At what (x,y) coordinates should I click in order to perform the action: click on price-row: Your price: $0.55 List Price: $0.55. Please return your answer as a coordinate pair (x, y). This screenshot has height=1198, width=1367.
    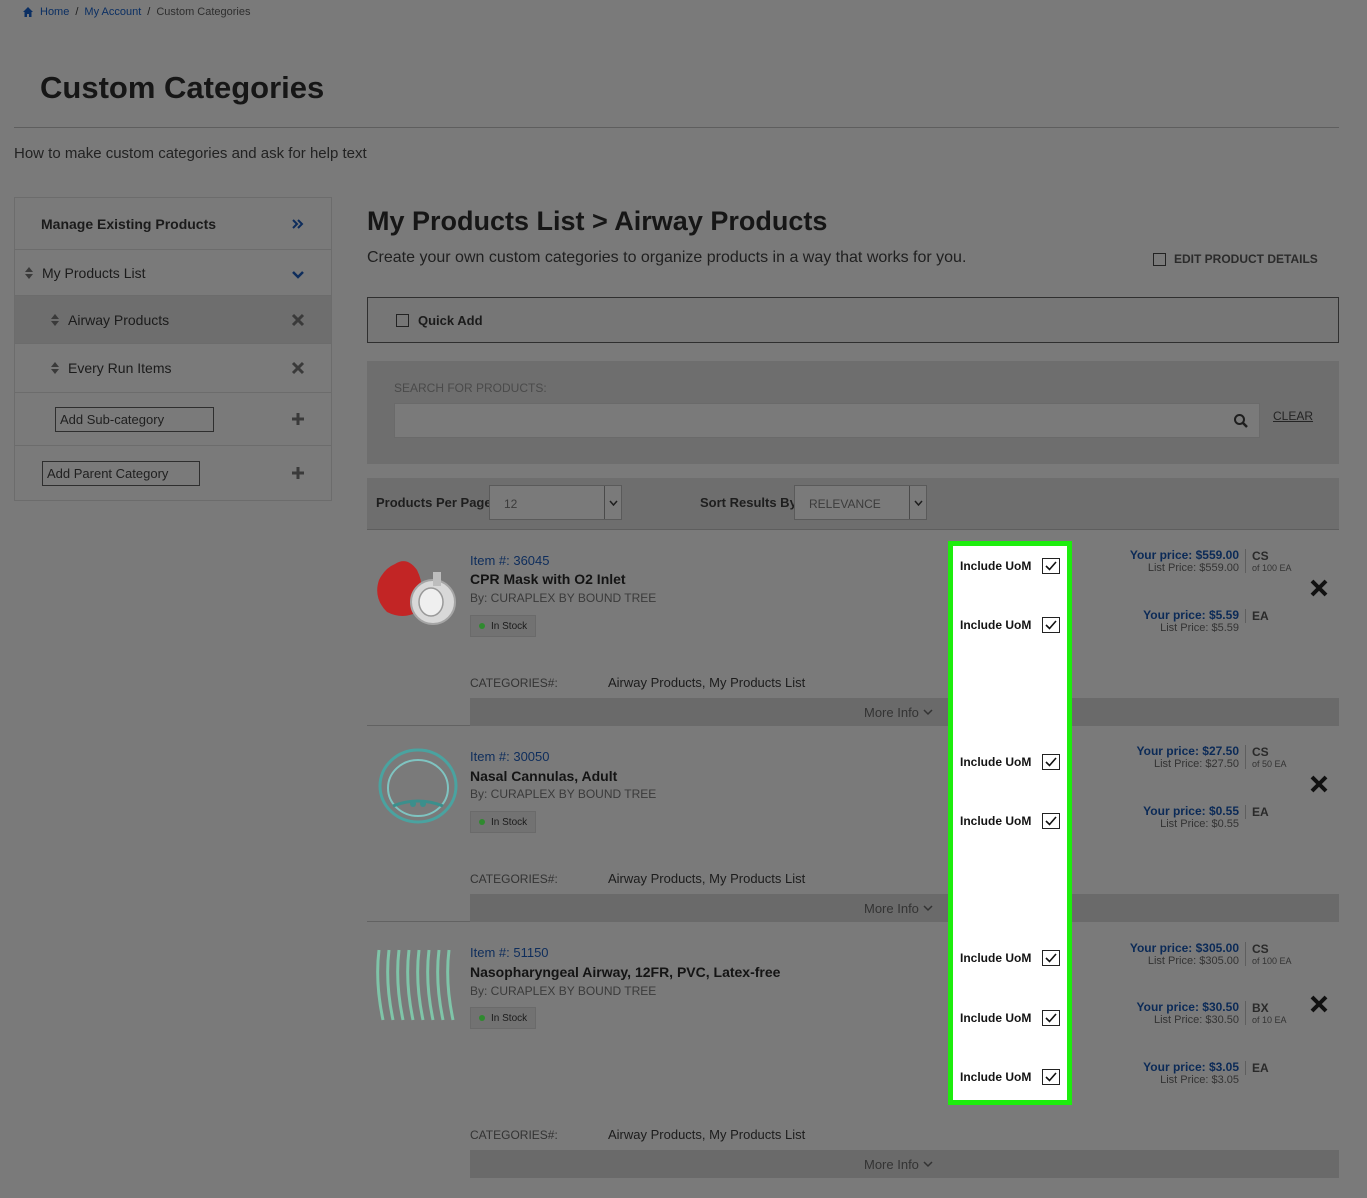
    Looking at the image, I should click on (1159, 817).